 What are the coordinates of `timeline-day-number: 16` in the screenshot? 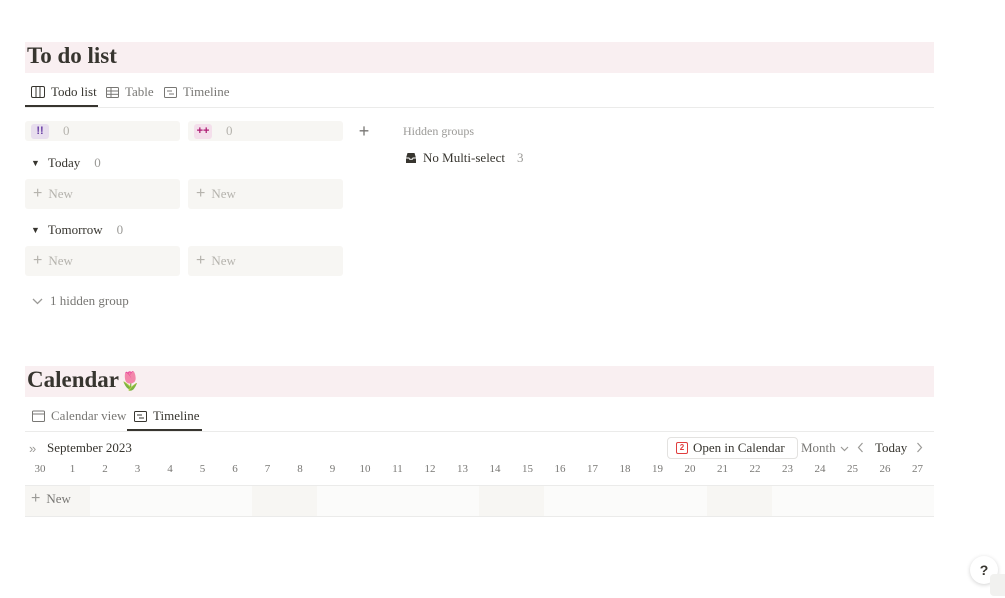 It's located at (560, 469).